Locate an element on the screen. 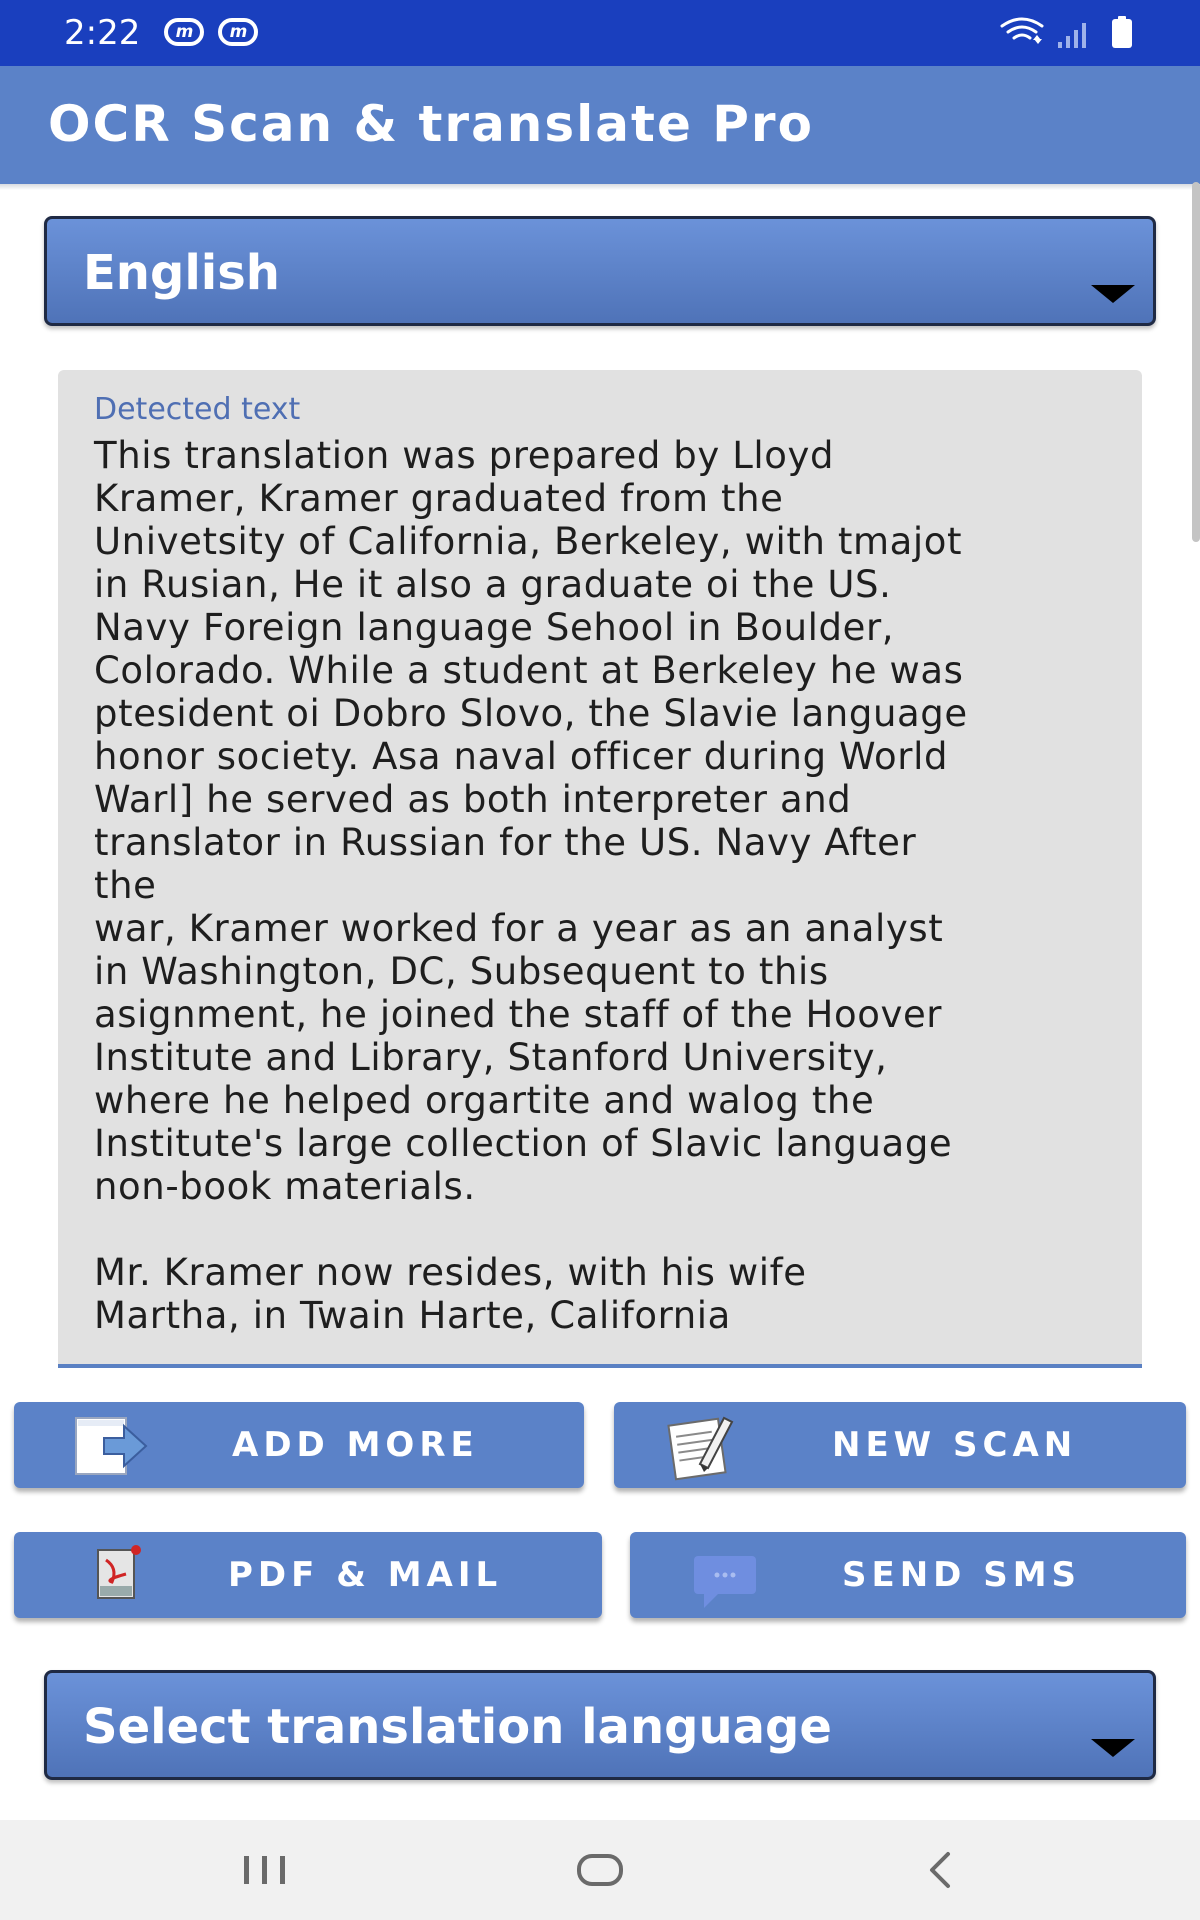 The height and width of the screenshot is (1920, 1200). detected-text-label: Detected text is located at coordinates (197, 409).